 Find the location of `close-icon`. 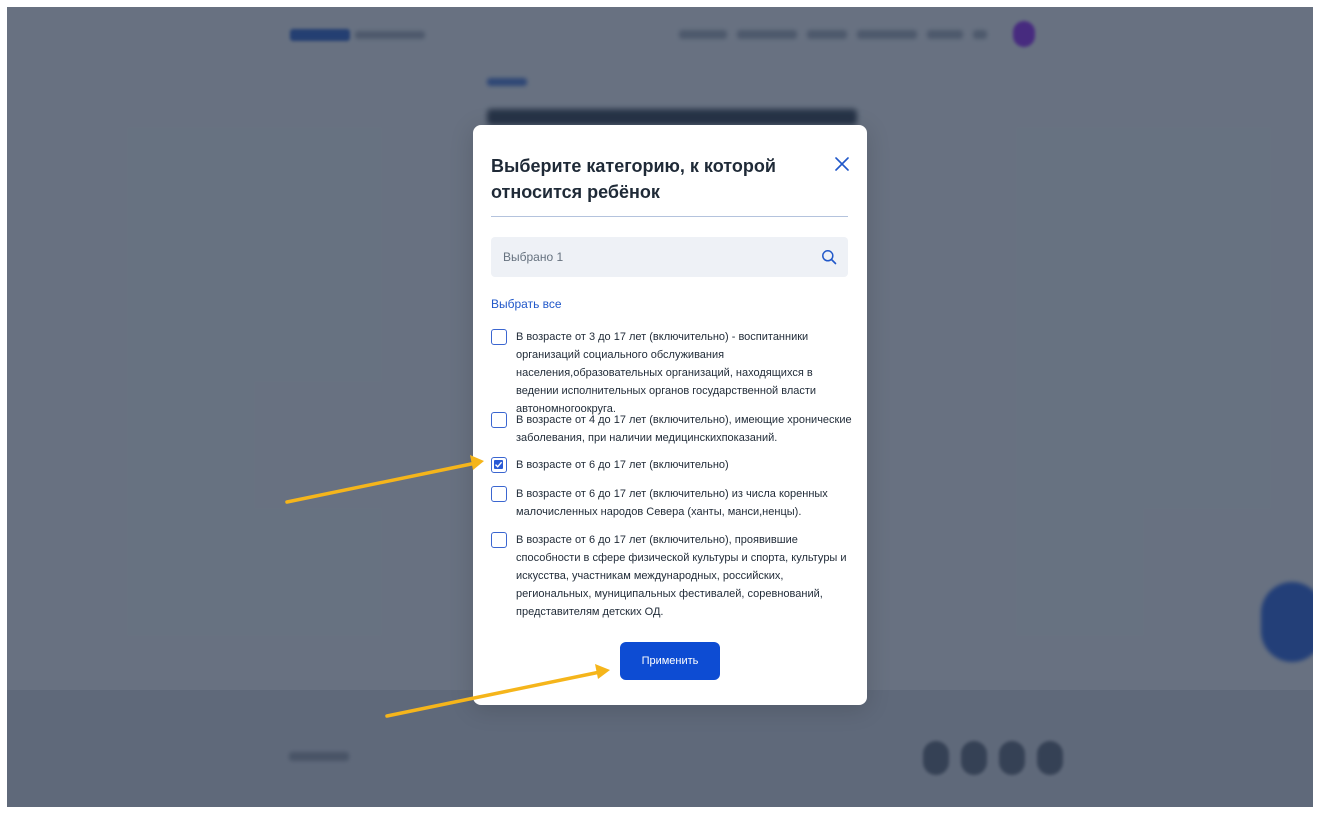

close-icon is located at coordinates (842, 164).